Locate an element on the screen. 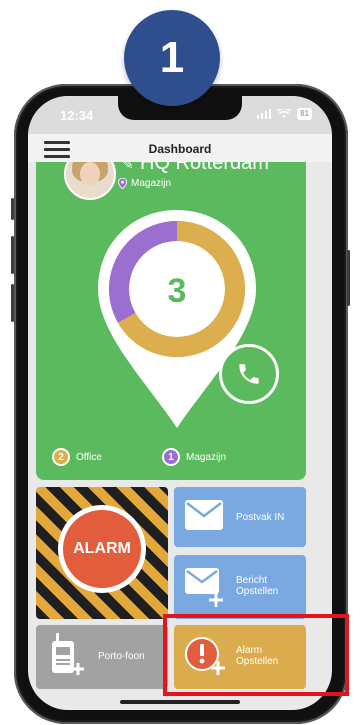 This screenshot has width=360, height=725. app-header: Dashboard is located at coordinates (180, 148).